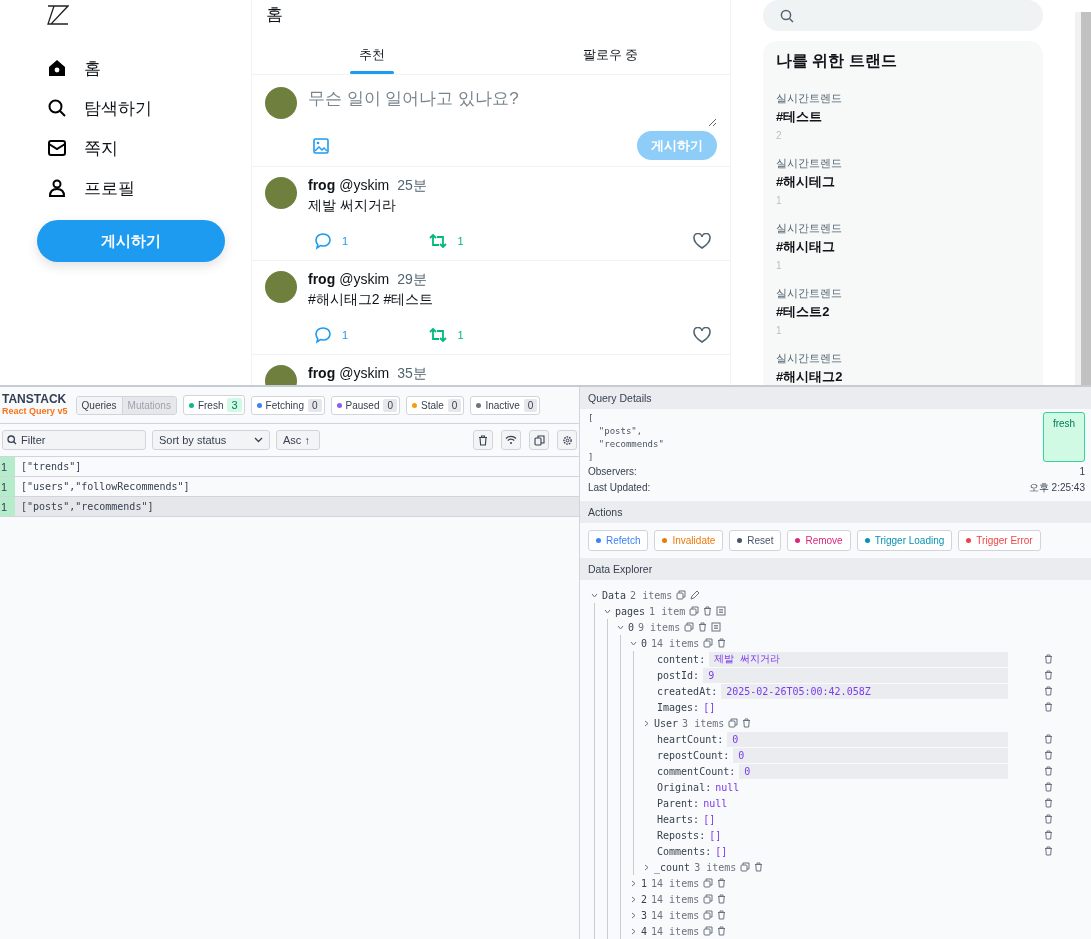 Image resolution: width=1091 pixels, height=939 pixels. I want to click on clear-button, so click(483, 440).